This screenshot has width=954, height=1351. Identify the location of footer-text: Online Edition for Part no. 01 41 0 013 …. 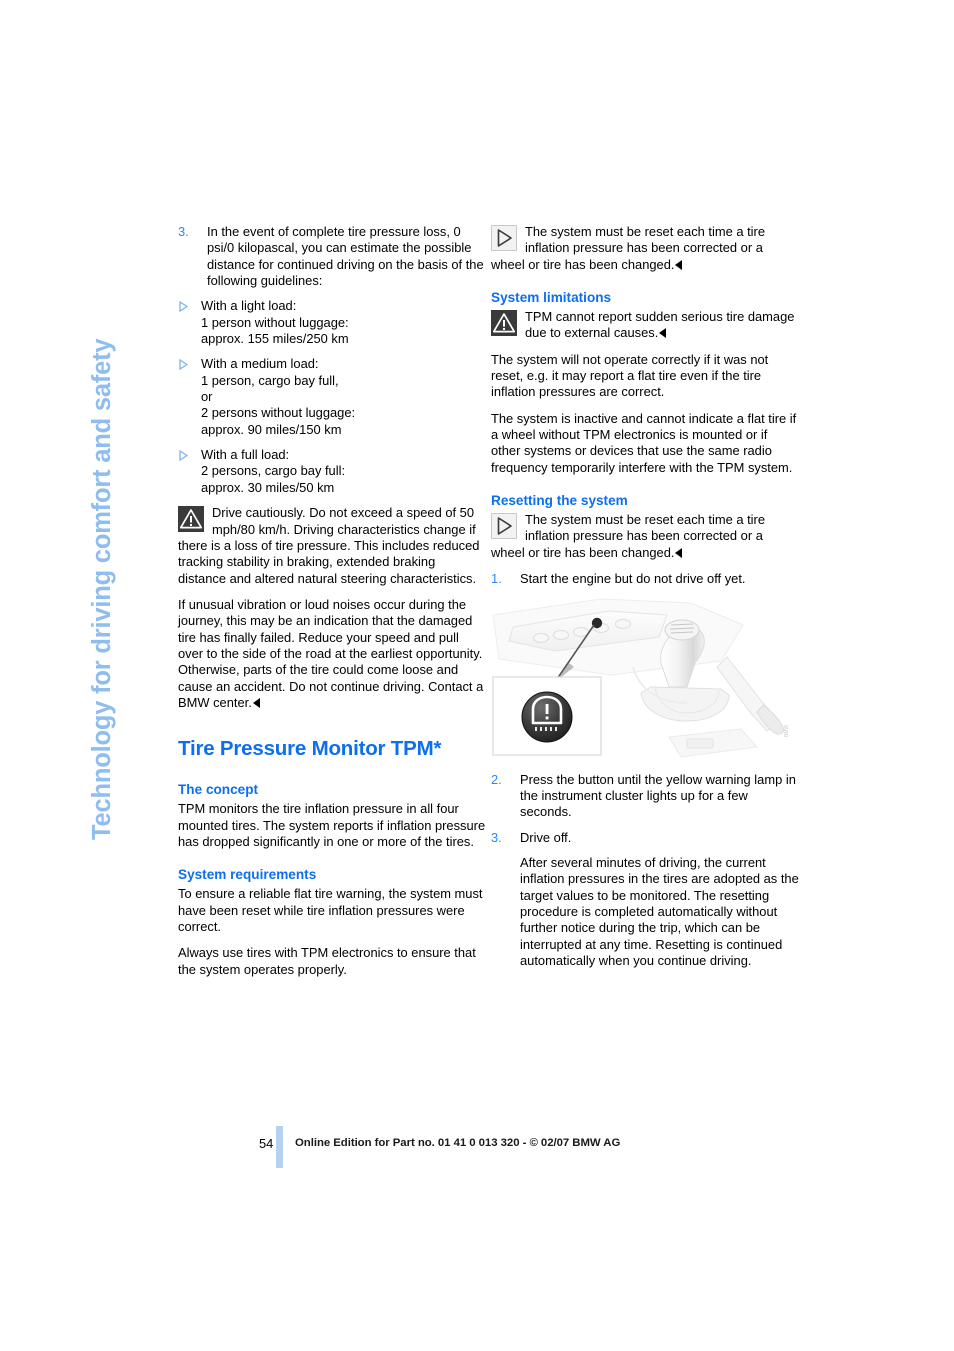
(458, 1143).